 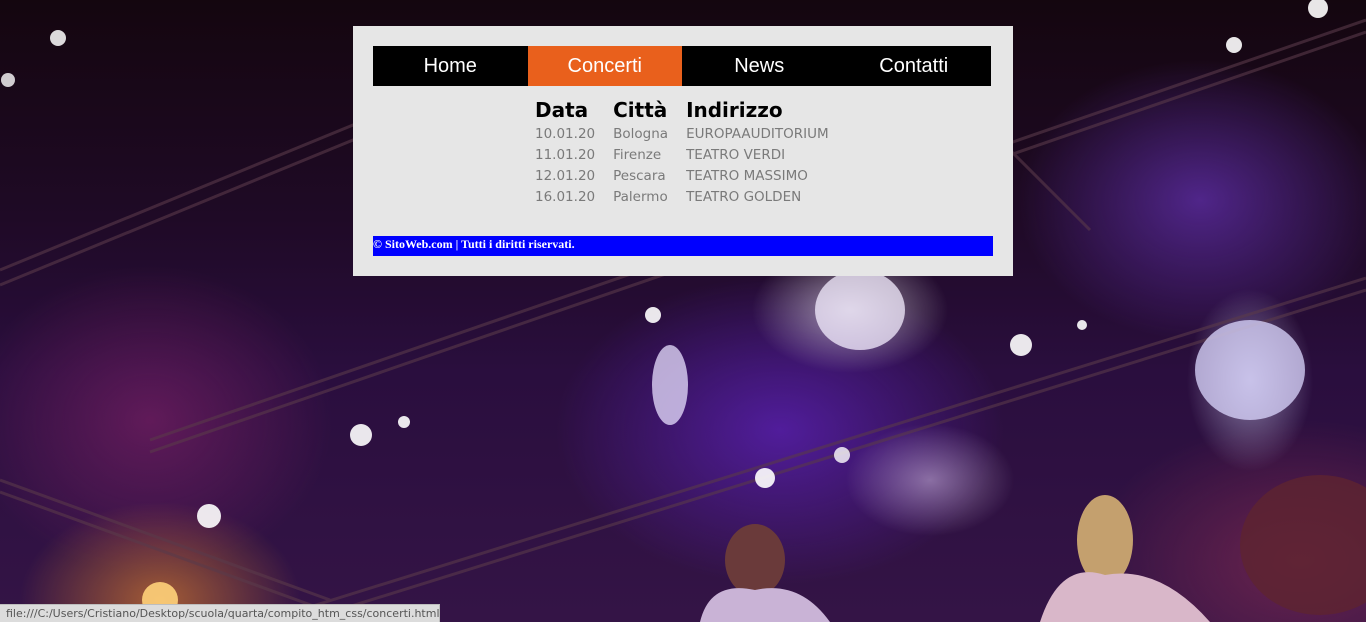 I want to click on table-row: 10.01.20 Bologna EUROPAAUDITORIUM, so click(x=691, y=134).